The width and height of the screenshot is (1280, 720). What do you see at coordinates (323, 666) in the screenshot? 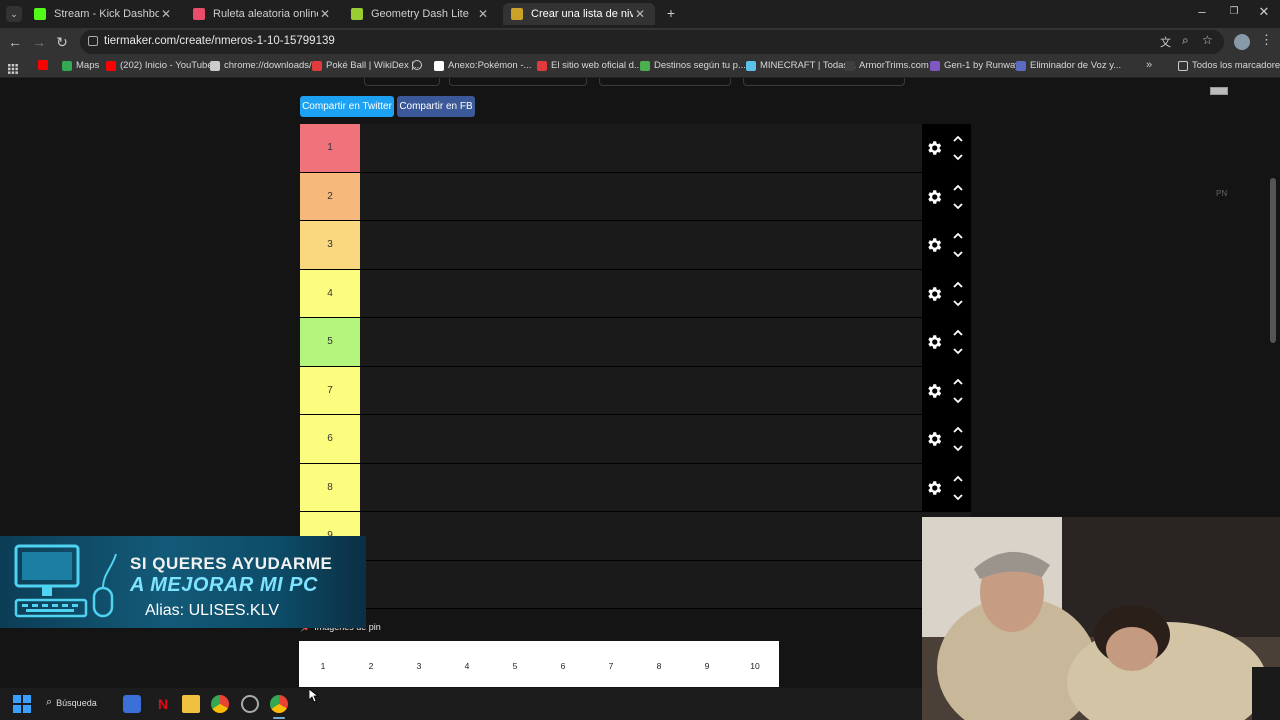
I see `pool-item: 1` at bounding box center [323, 666].